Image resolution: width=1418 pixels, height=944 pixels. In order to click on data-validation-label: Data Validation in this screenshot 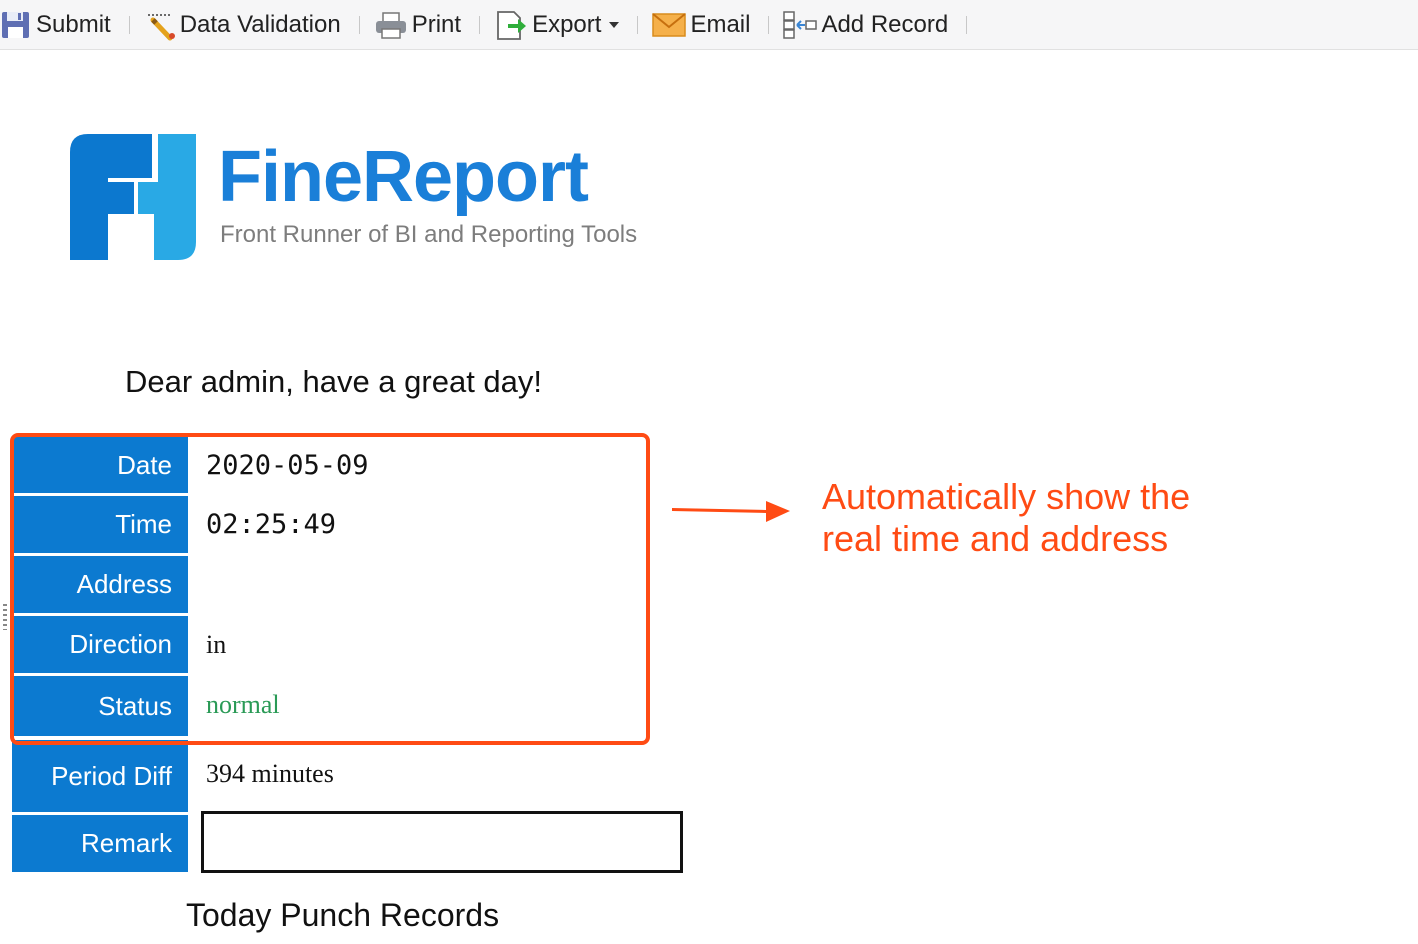, I will do `click(260, 24)`.